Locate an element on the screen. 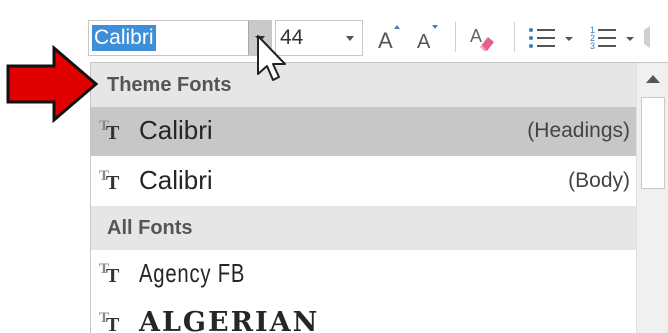 Image resolution: width=668 pixels, height=333 pixels. shrink-font-icon: A is located at coordinates (429, 37).